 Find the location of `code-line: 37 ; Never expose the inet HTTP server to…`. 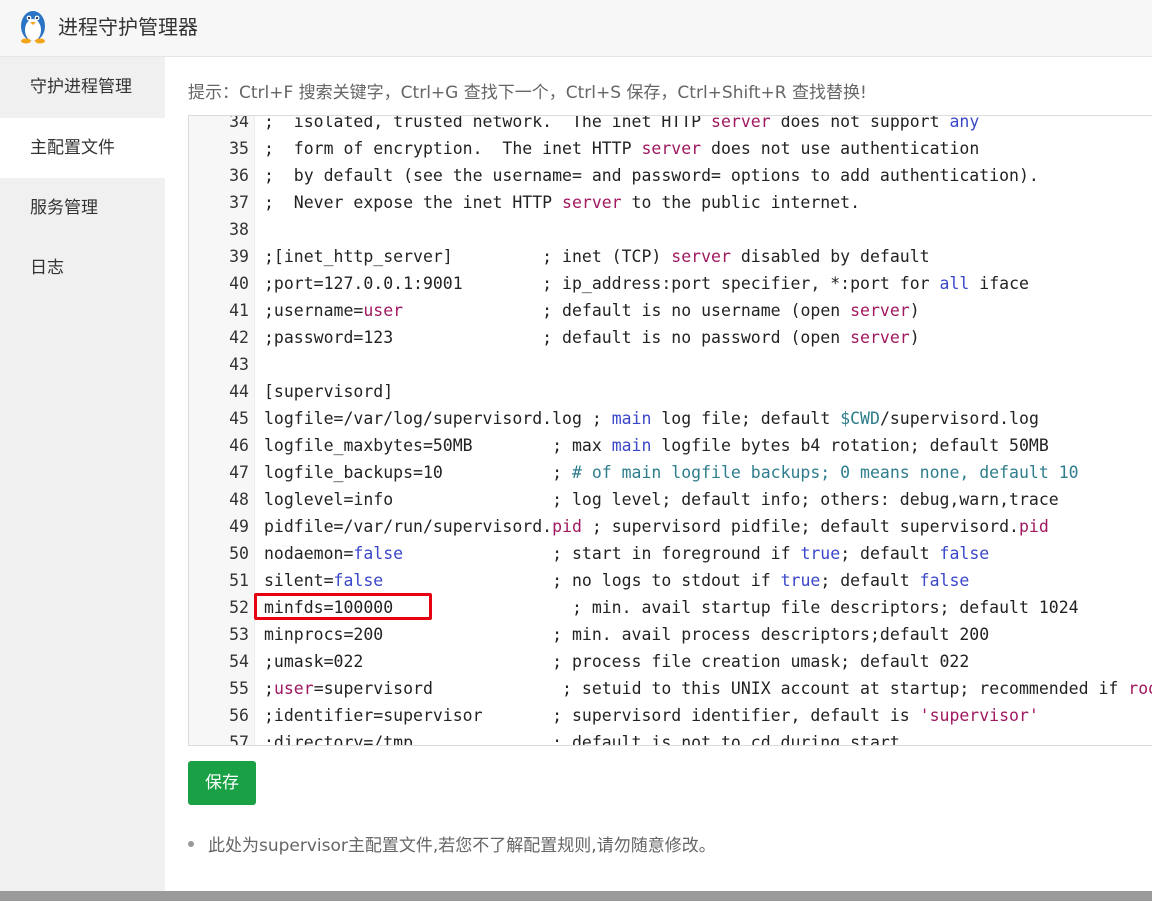

code-line: 37 ; Never expose the inet HTTP server to… is located at coordinates (670, 202).